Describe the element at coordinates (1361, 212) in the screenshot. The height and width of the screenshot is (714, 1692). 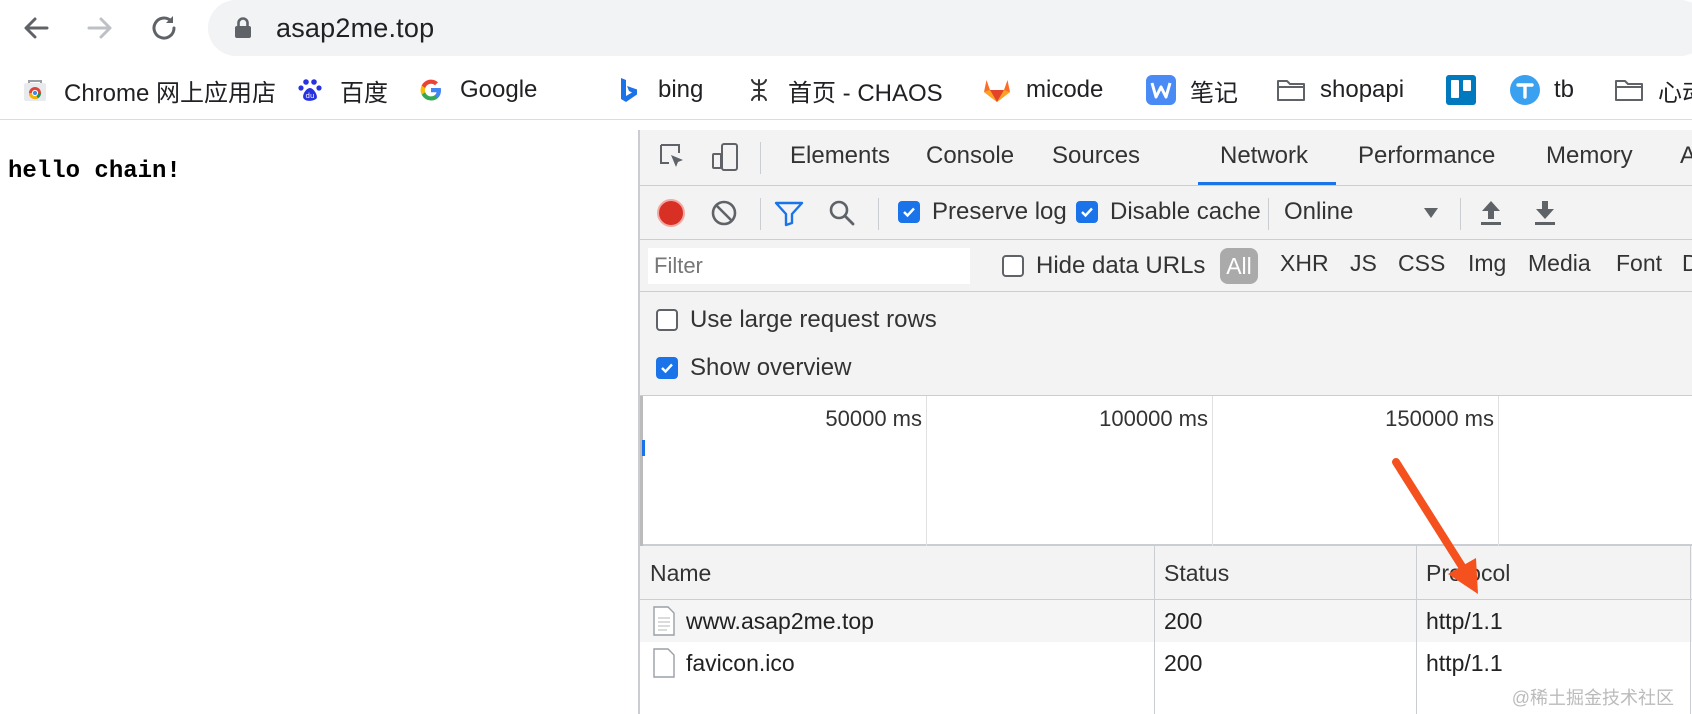
I see `throttling-select: Online` at that location.